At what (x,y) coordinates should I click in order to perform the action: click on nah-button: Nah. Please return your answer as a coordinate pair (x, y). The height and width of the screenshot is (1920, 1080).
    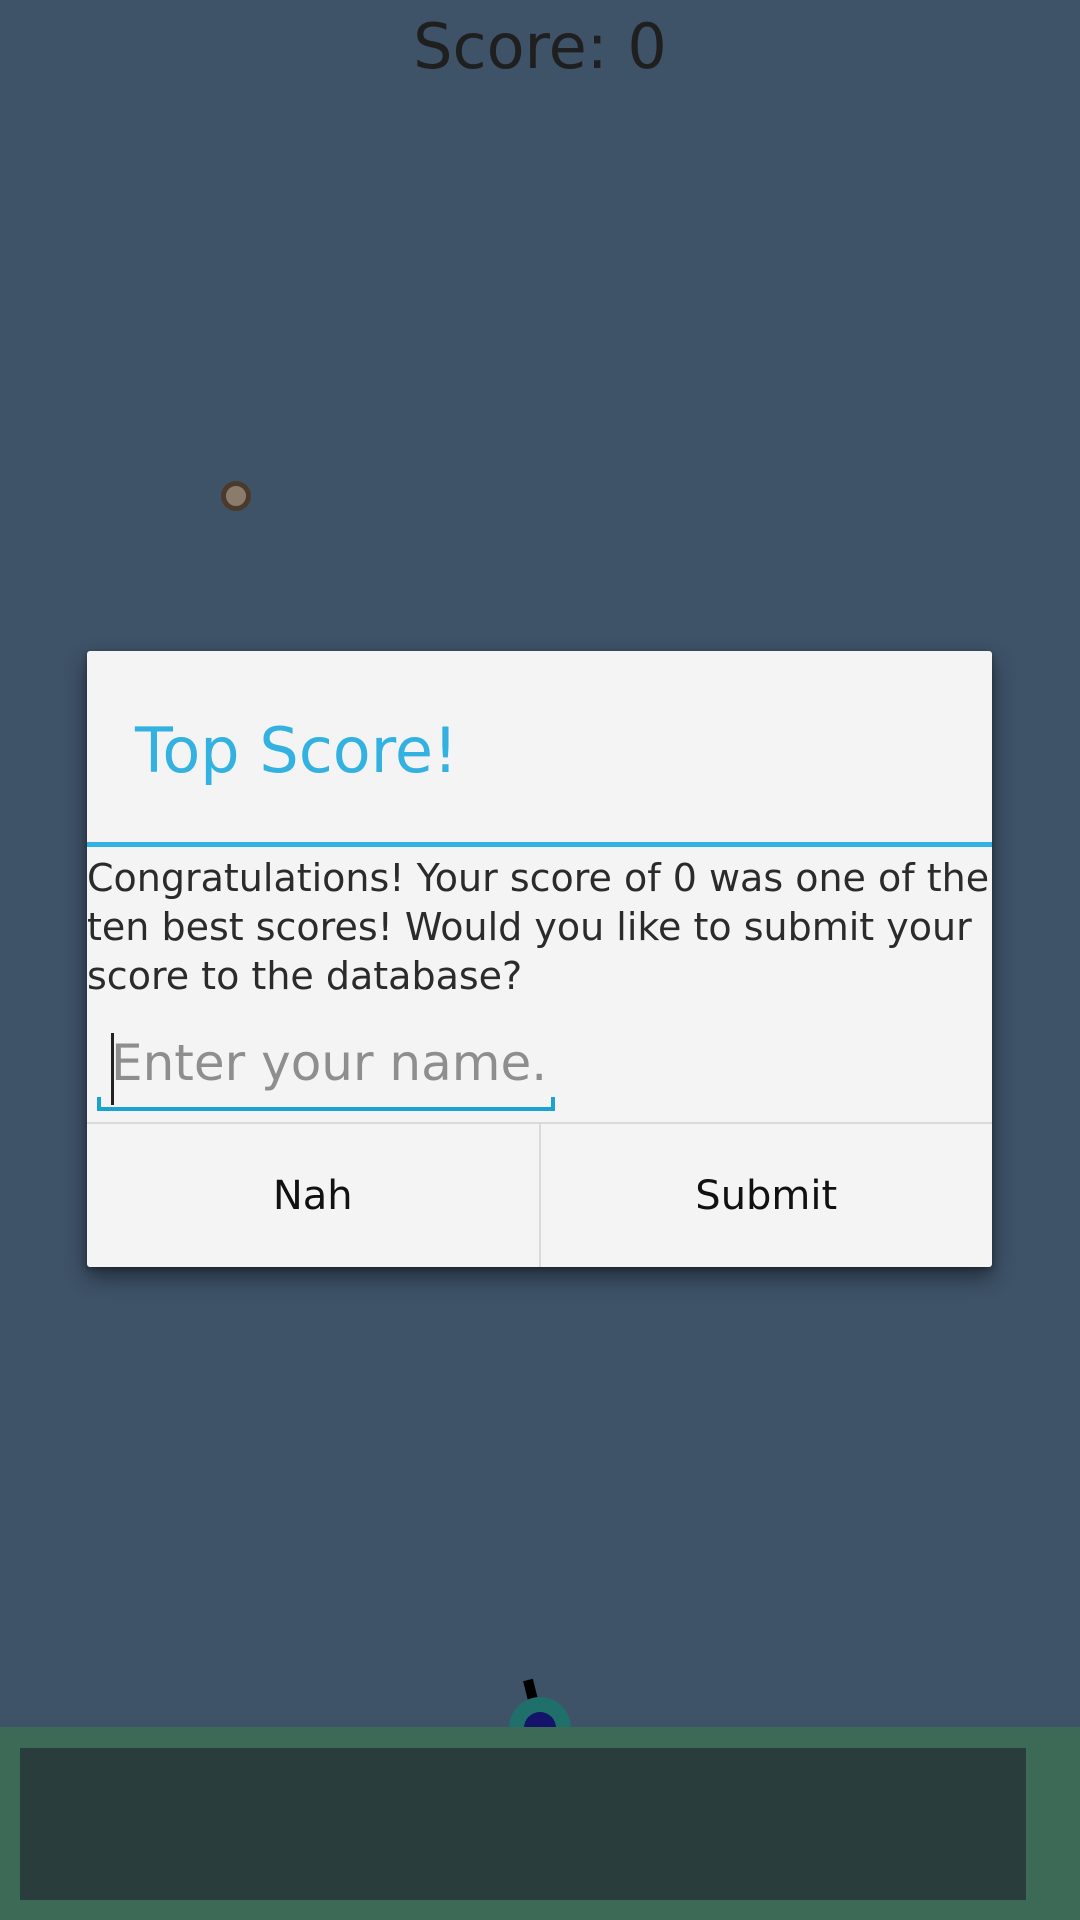
    Looking at the image, I should click on (313, 1195).